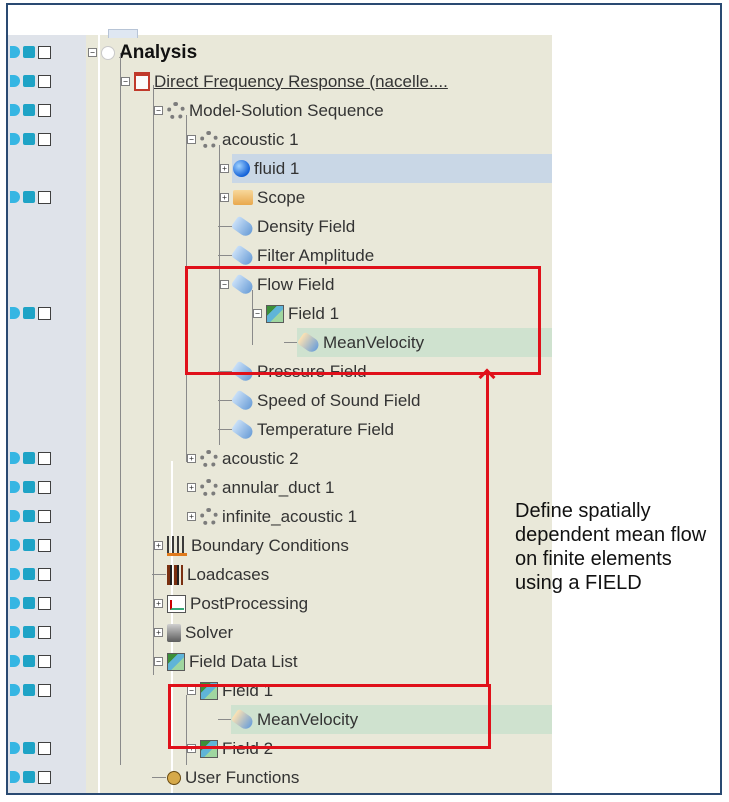 This screenshot has width=729, height=802. I want to click on tree-node: acoustic 1, so click(249, 139).